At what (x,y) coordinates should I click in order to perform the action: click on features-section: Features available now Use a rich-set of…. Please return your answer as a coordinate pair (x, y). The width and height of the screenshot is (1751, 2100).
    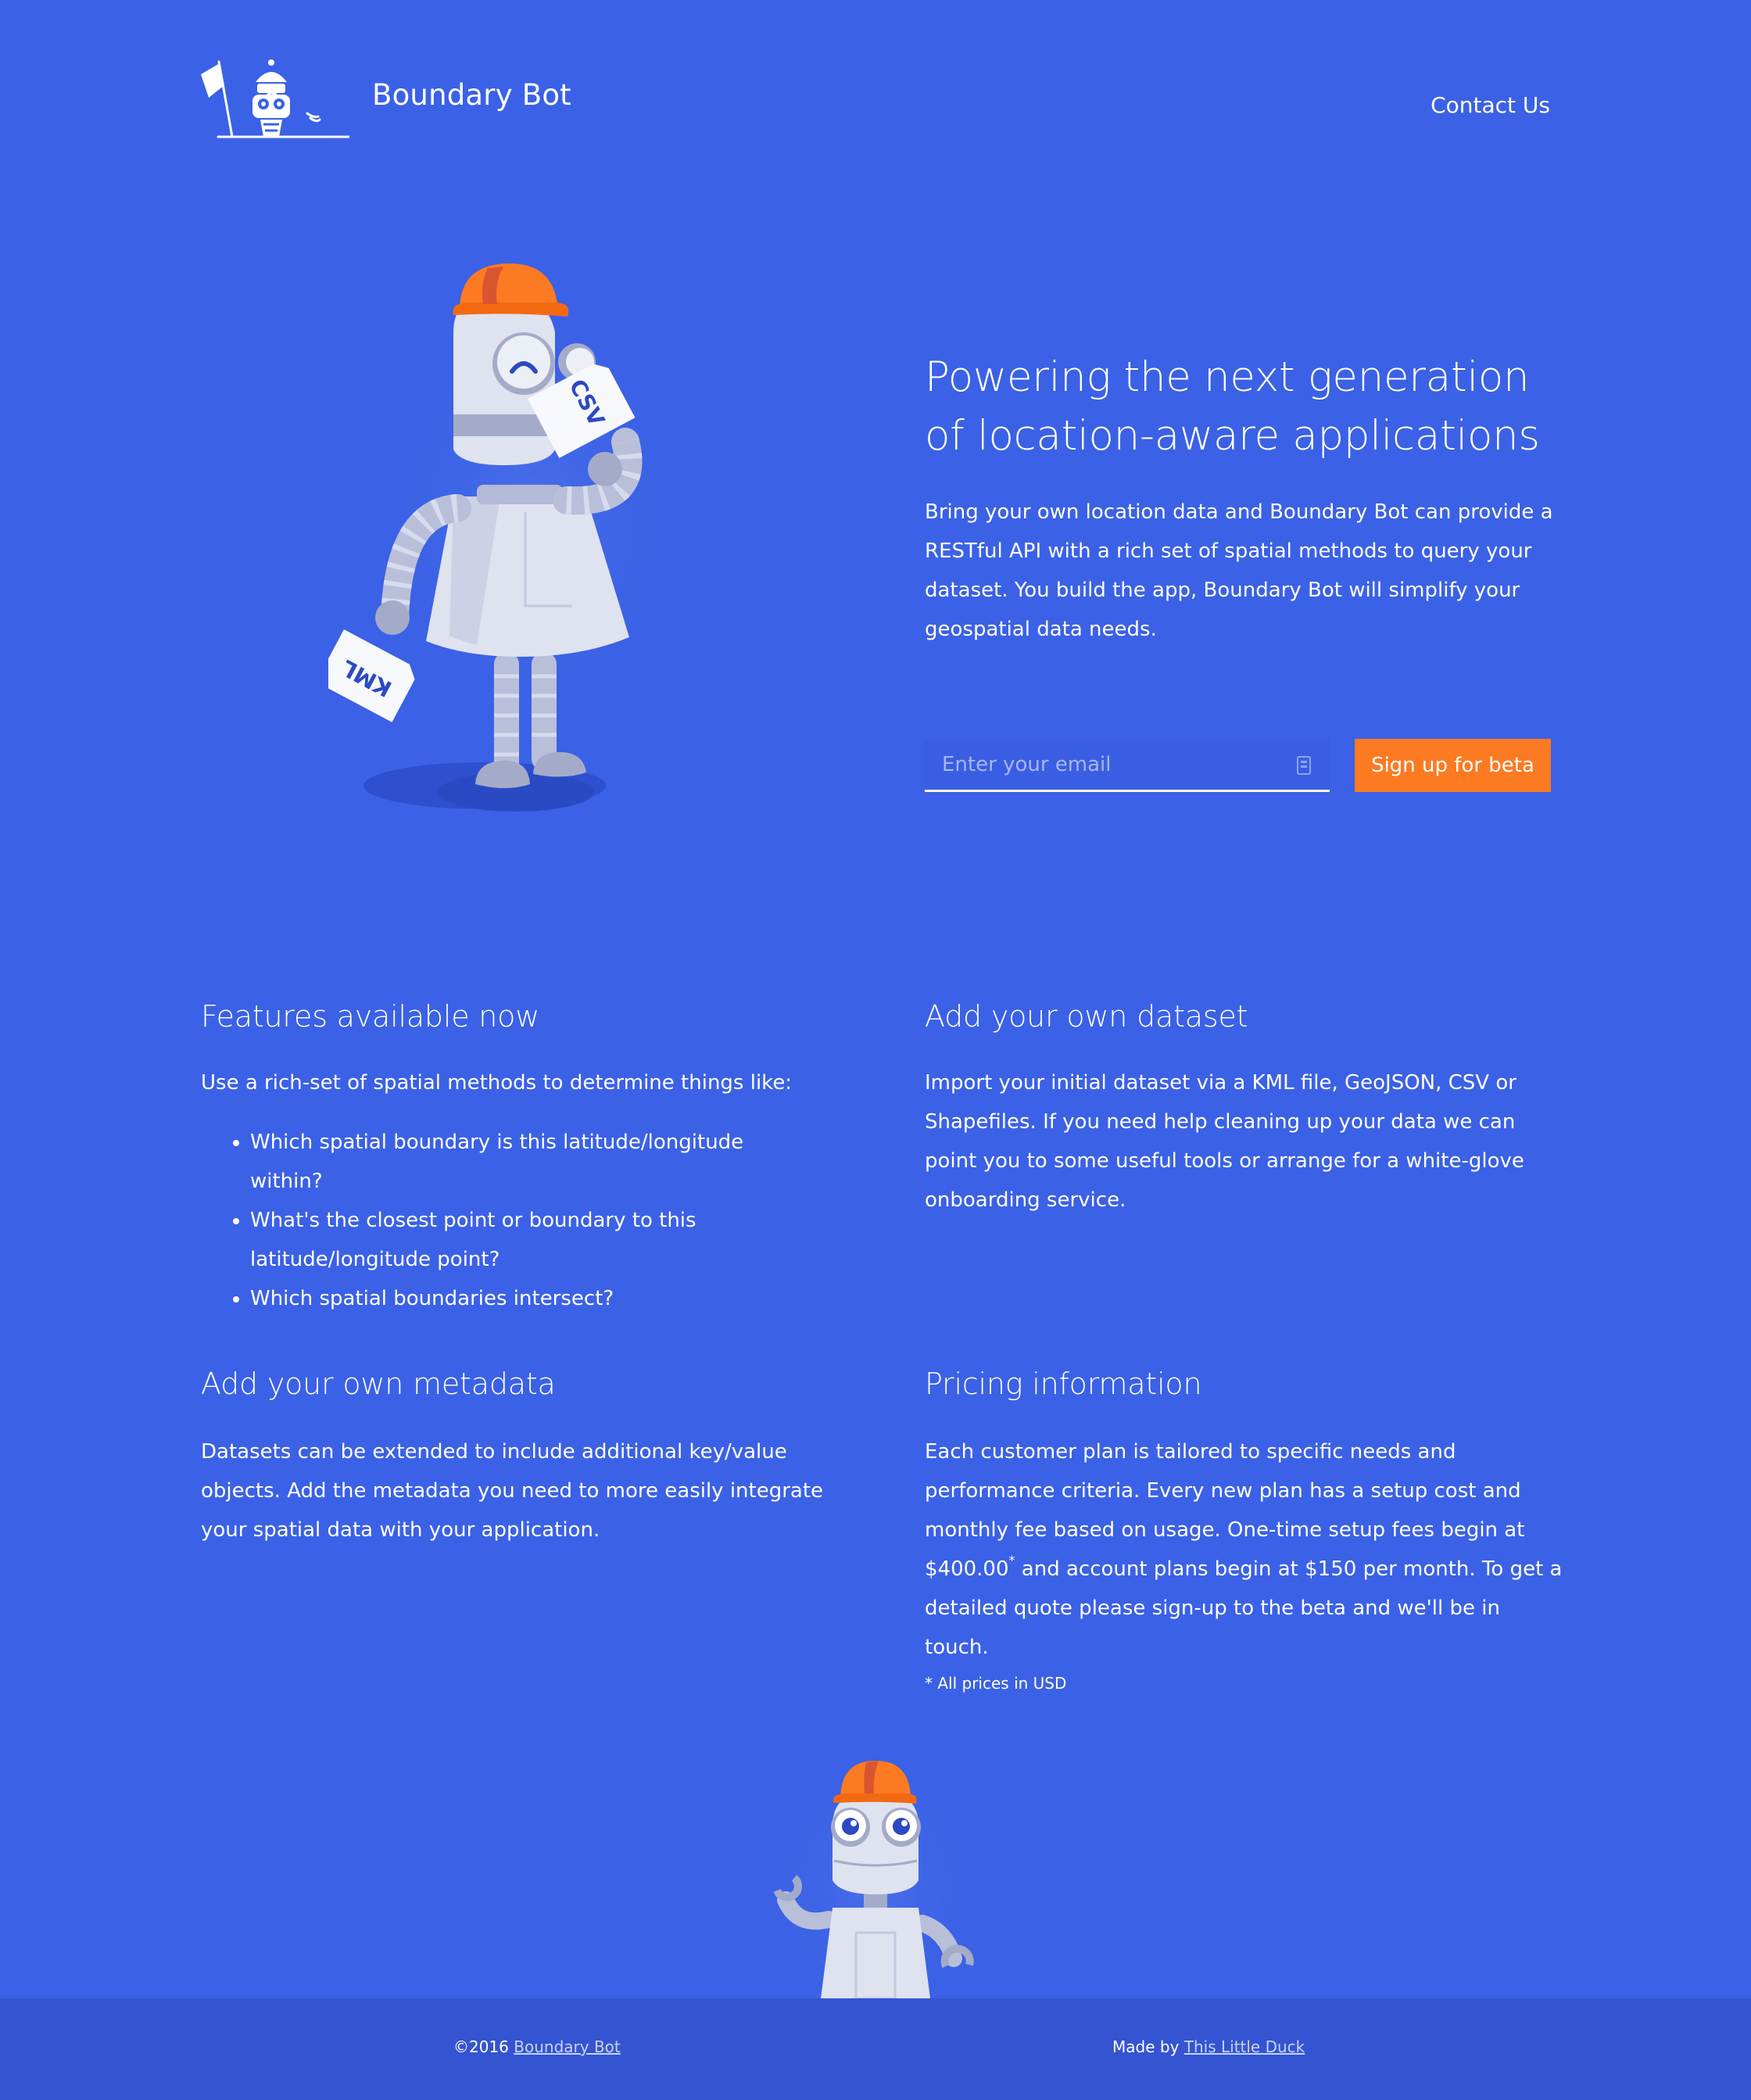
    Looking at the image, I should click on (521, 1158).